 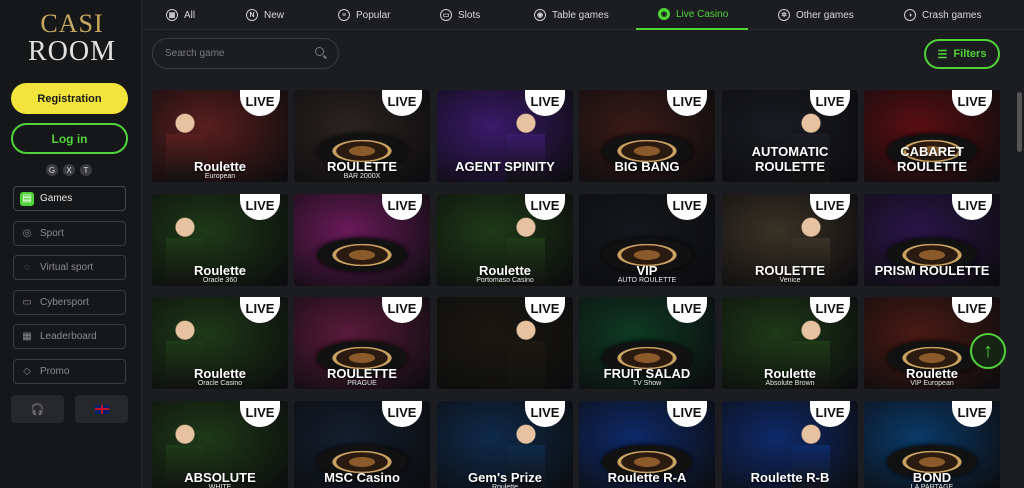 What do you see at coordinates (265, 15) in the screenshot?
I see `tab-new: N New` at bounding box center [265, 15].